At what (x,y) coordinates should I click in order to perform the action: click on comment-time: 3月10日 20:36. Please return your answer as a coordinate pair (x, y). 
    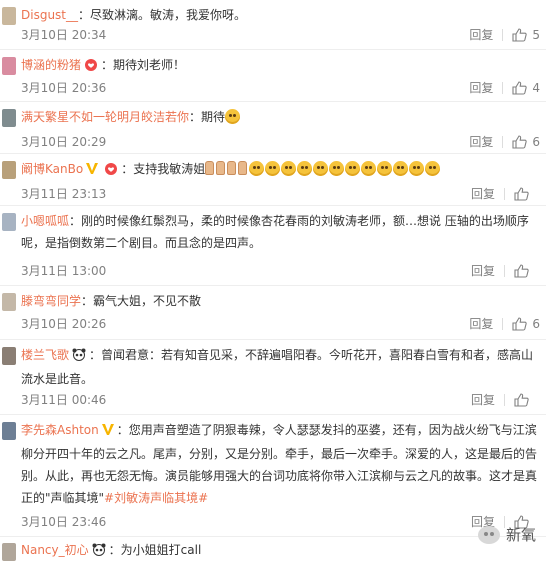
    Looking at the image, I should click on (64, 88).